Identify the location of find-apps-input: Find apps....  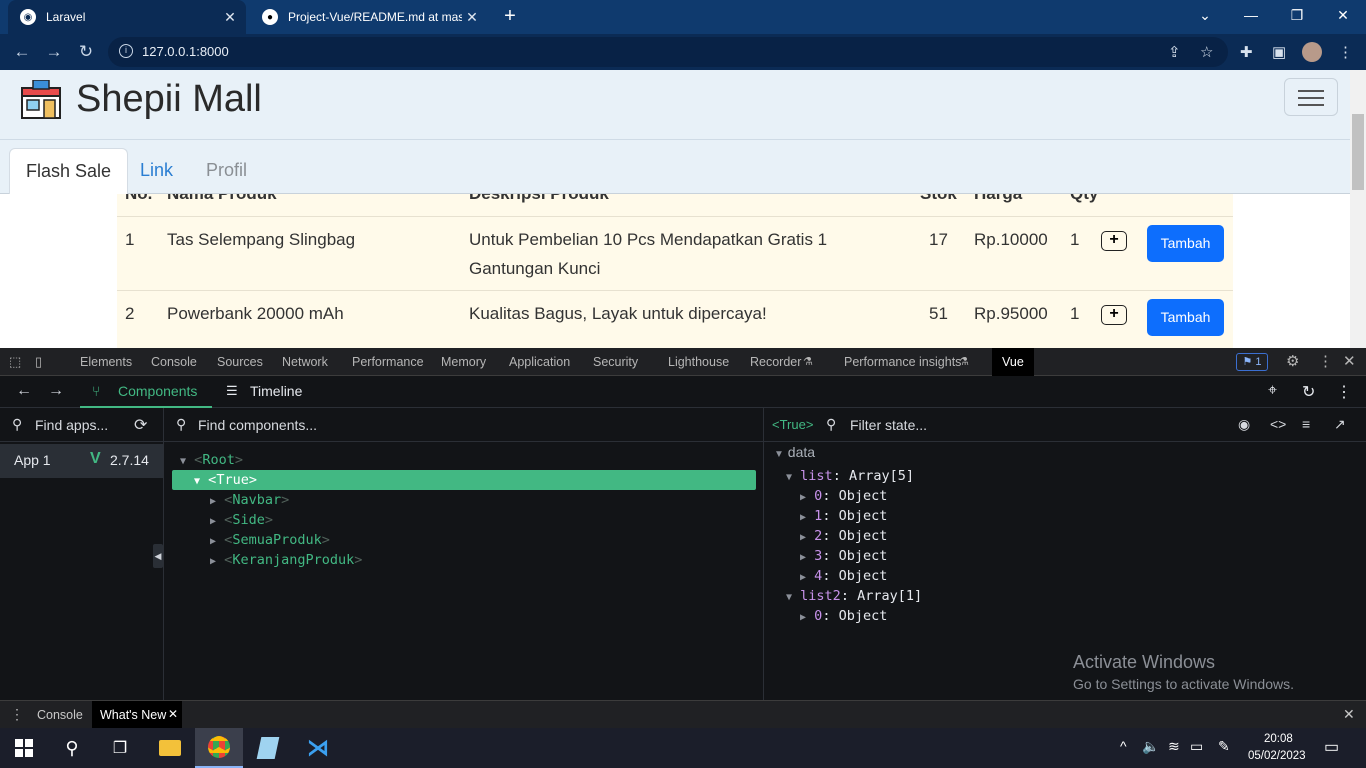
(71, 425).